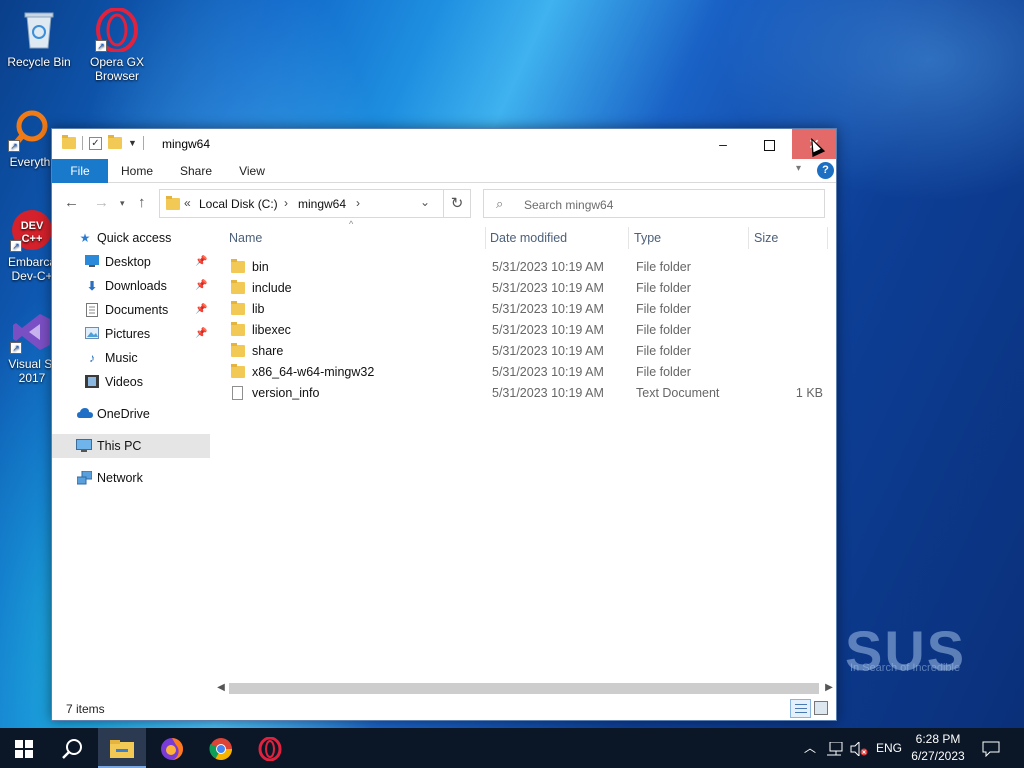 The width and height of the screenshot is (1024, 768). Describe the element at coordinates (101, 46) in the screenshot. I see `shortcut-arrow-icon: ↗` at that location.